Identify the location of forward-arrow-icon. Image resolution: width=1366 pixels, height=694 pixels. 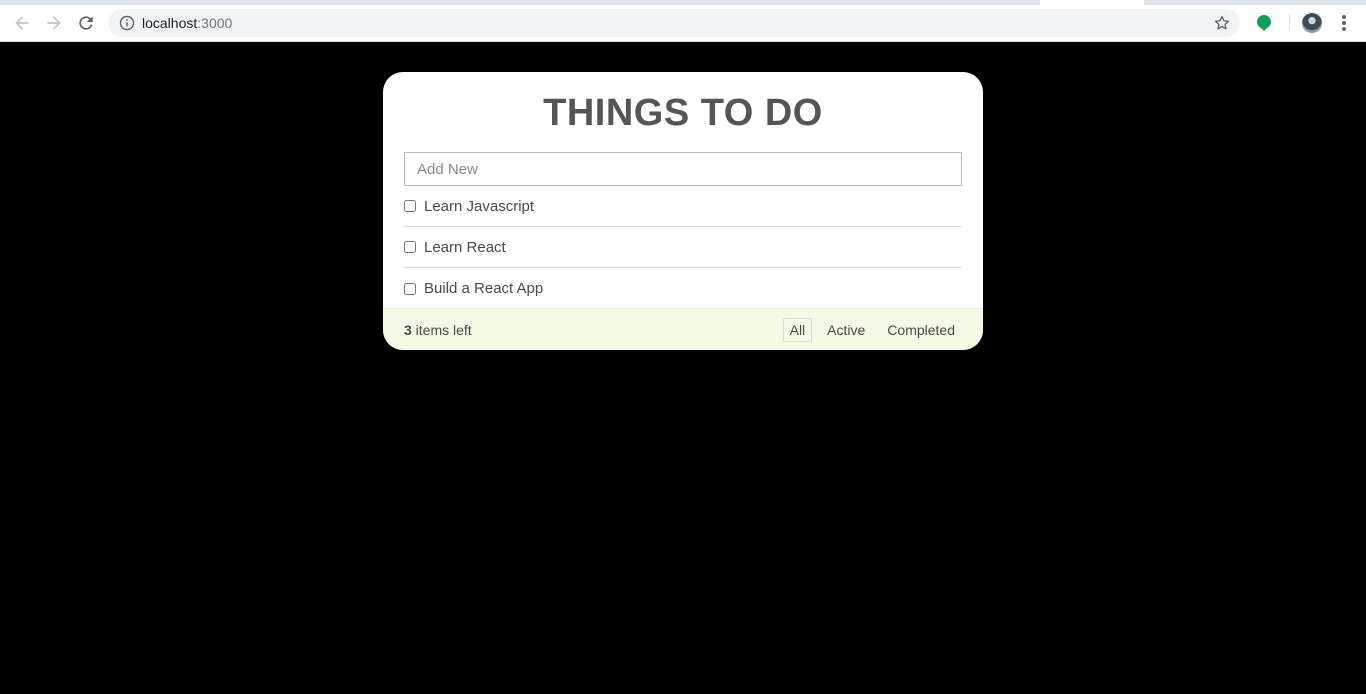
(54, 23).